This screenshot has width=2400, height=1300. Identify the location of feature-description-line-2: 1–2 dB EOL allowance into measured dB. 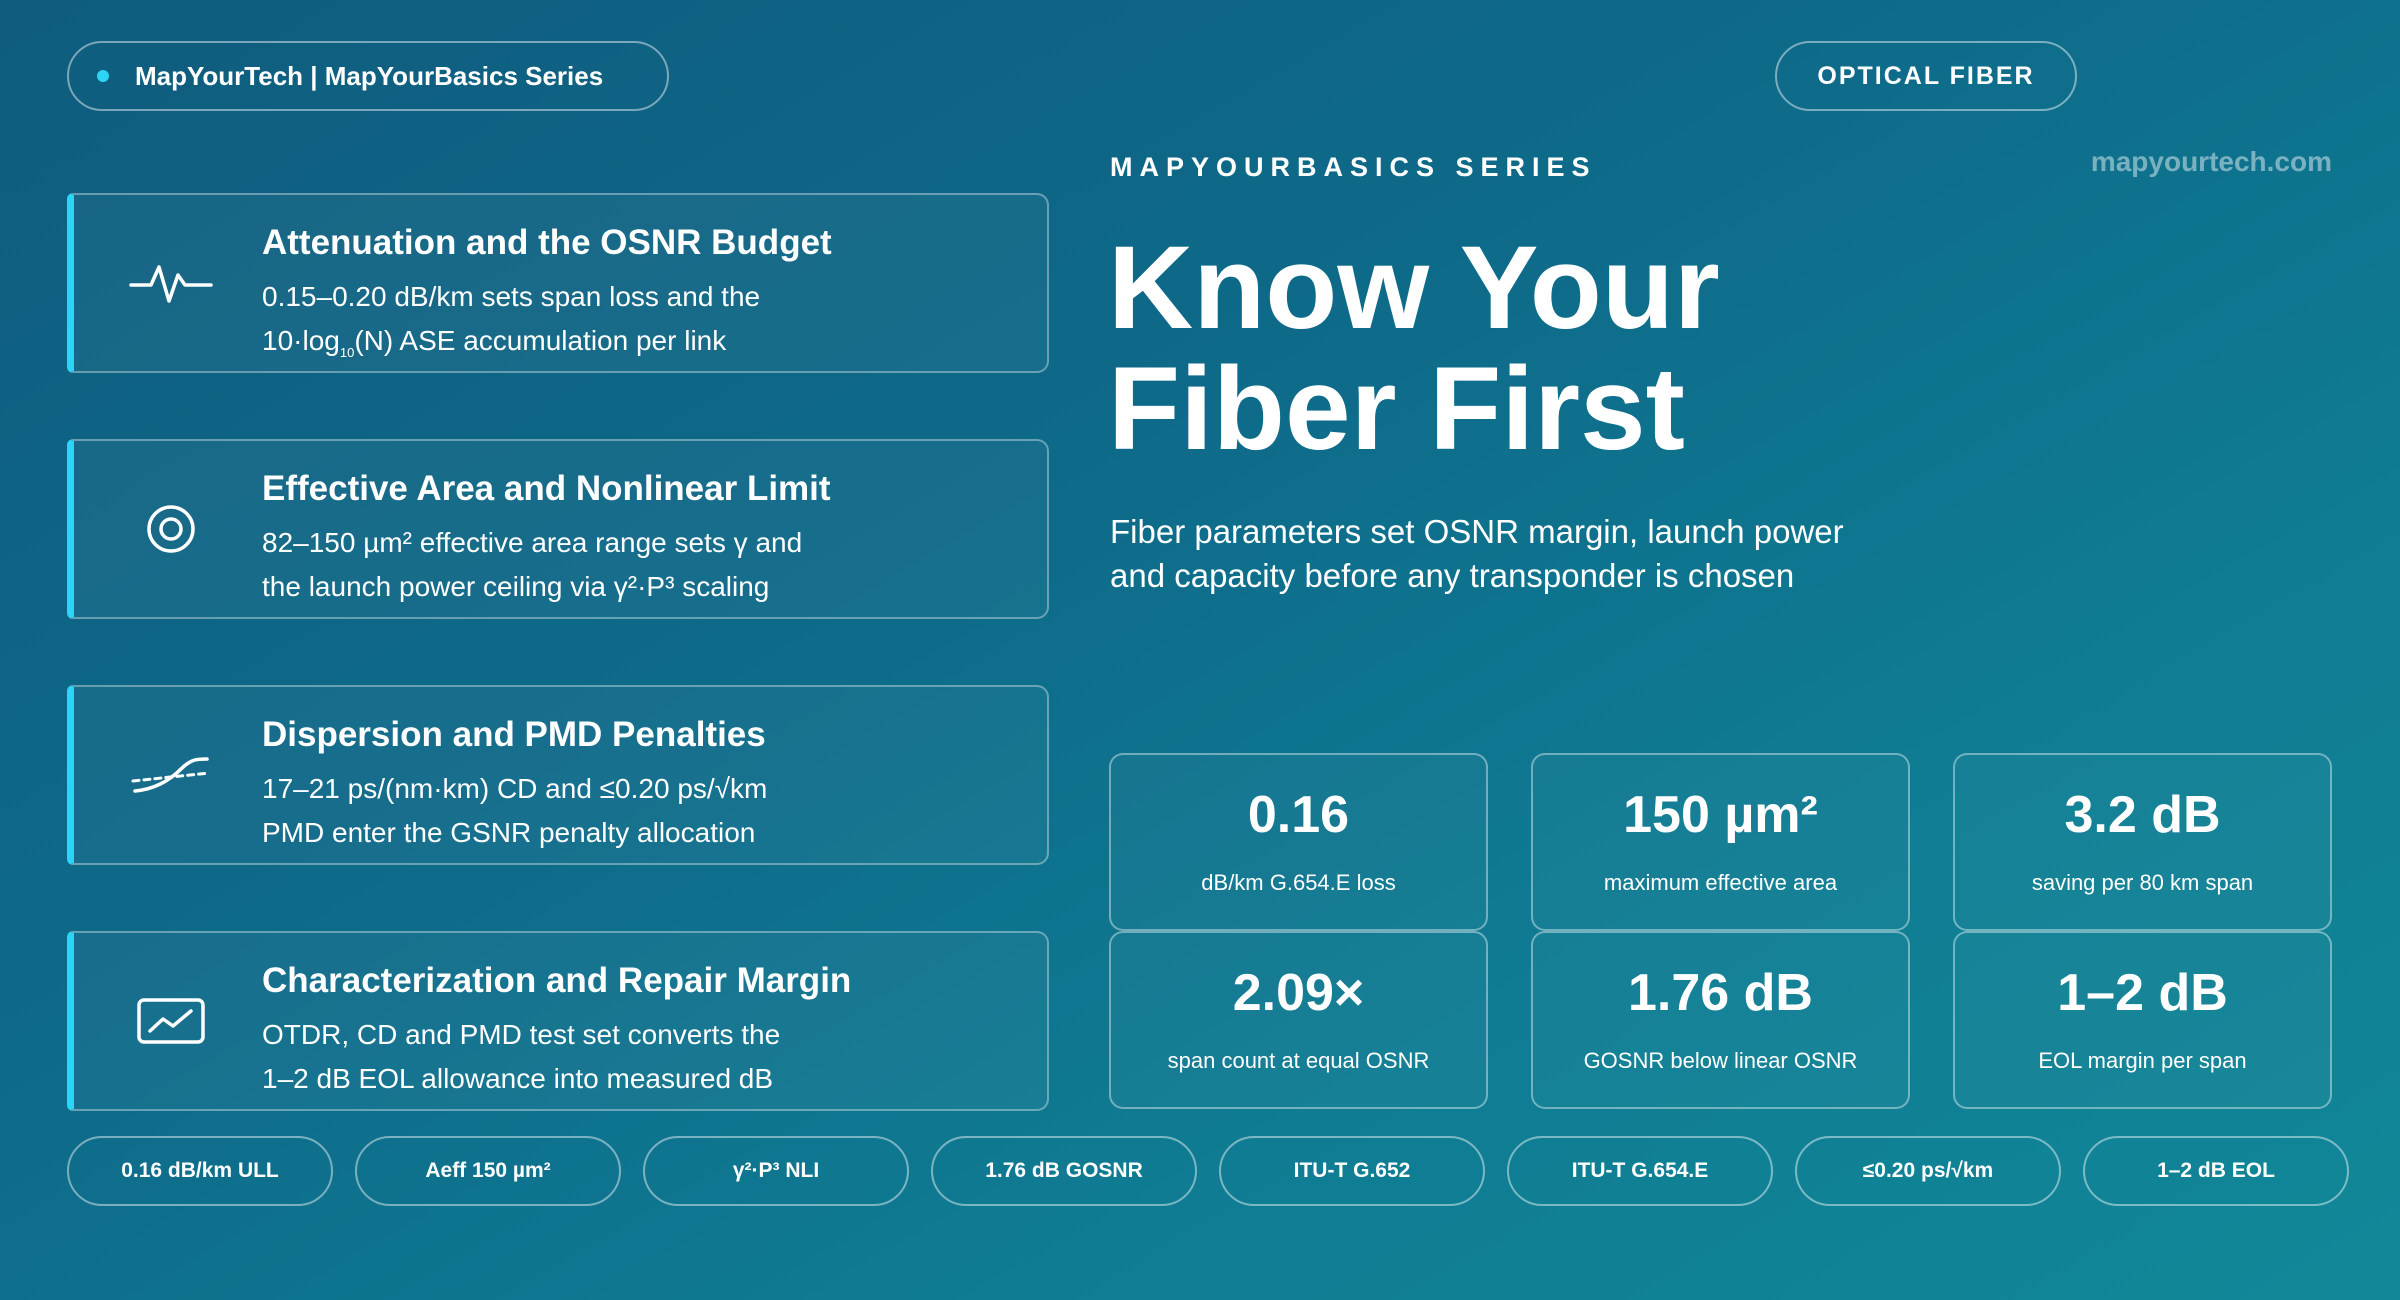
(518, 1078).